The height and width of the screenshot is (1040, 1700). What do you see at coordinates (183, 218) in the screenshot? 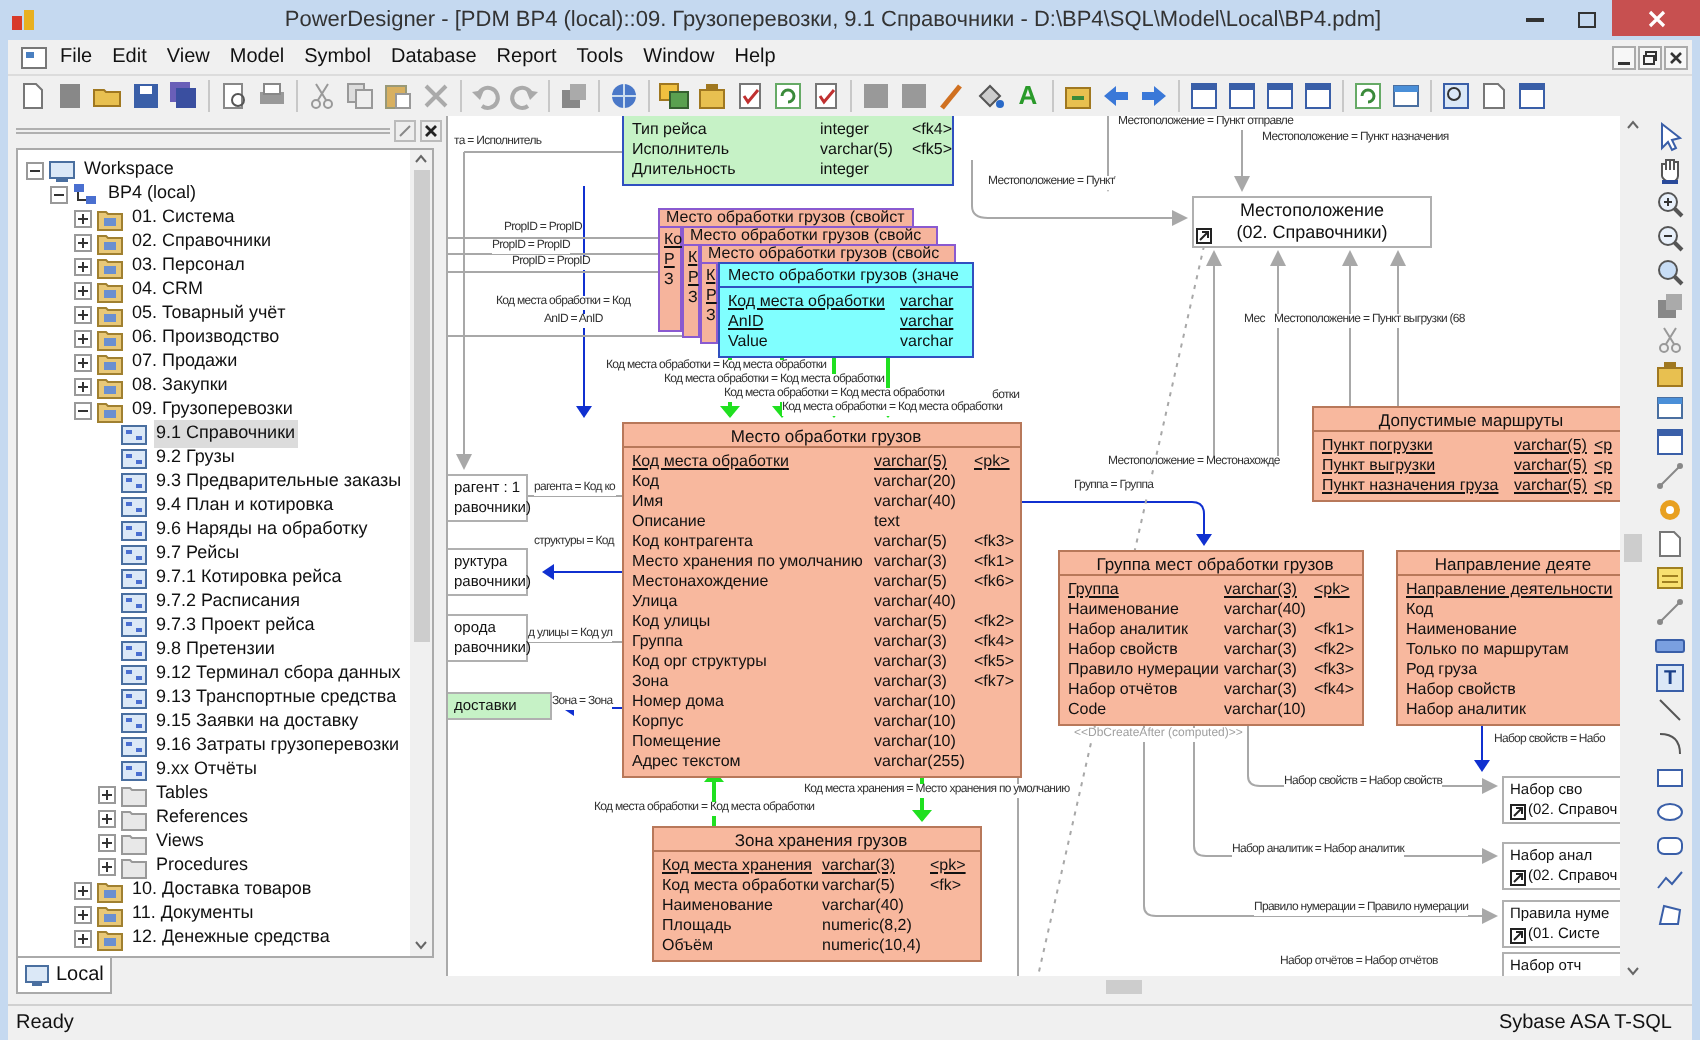
I see `tree-item: 01. Система` at bounding box center [183, 218].